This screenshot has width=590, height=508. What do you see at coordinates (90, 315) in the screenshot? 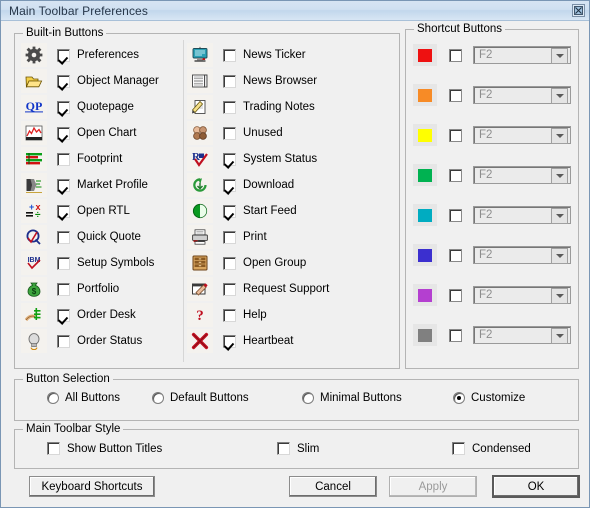
I see `builtin-row: Order Desk` at bounding box center [90, 315].